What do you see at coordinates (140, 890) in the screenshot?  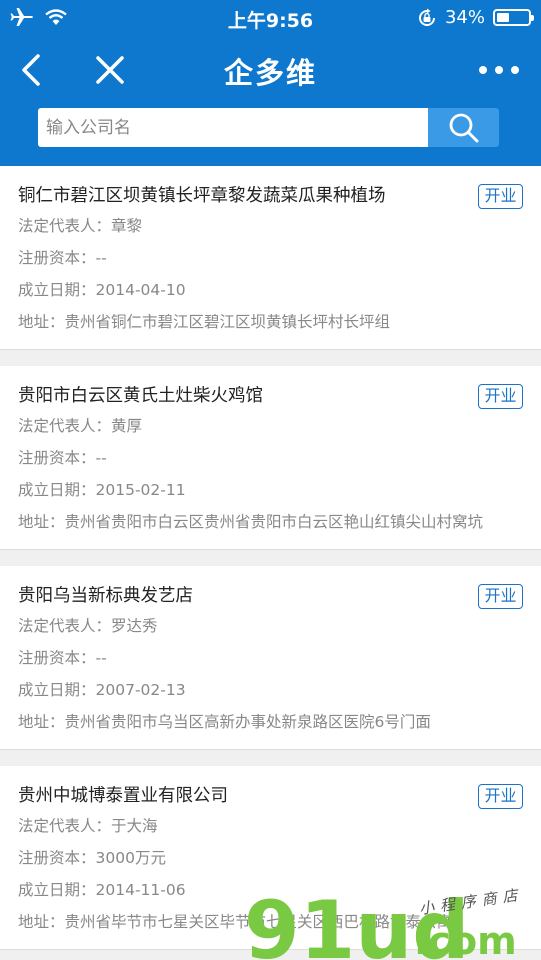 I see `founded-value: 2014-11-06` at bounding box center [140, 890].